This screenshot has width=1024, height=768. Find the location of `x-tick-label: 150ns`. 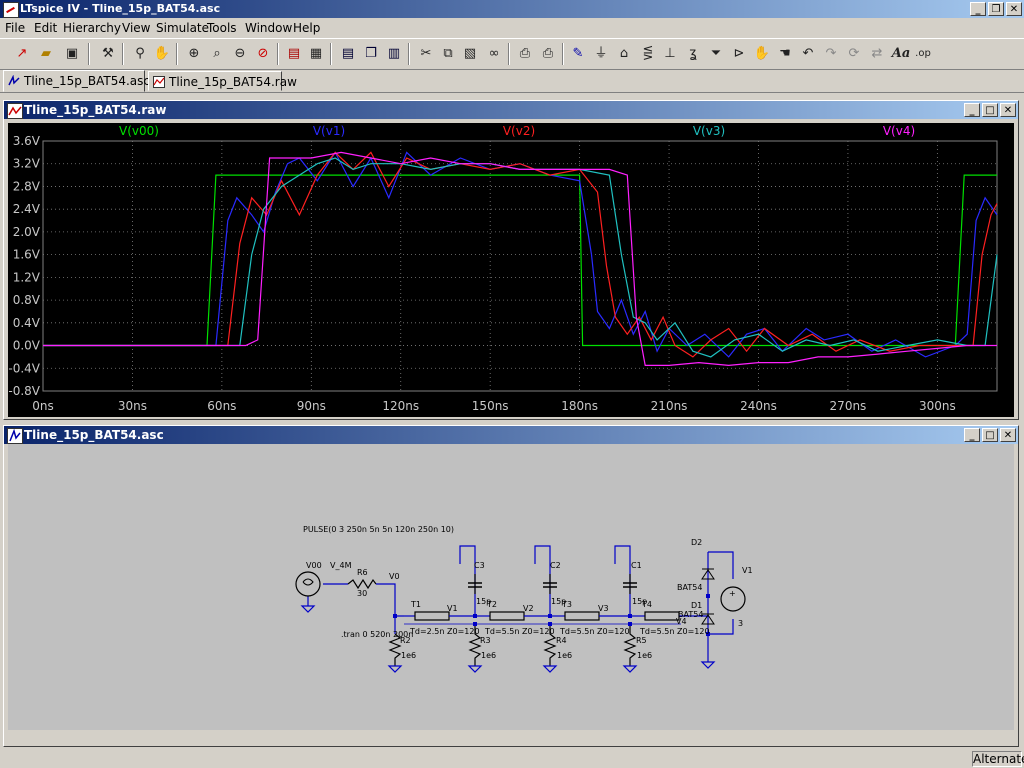

x-tick-label: 150ns is located at coordinates (490, 406).